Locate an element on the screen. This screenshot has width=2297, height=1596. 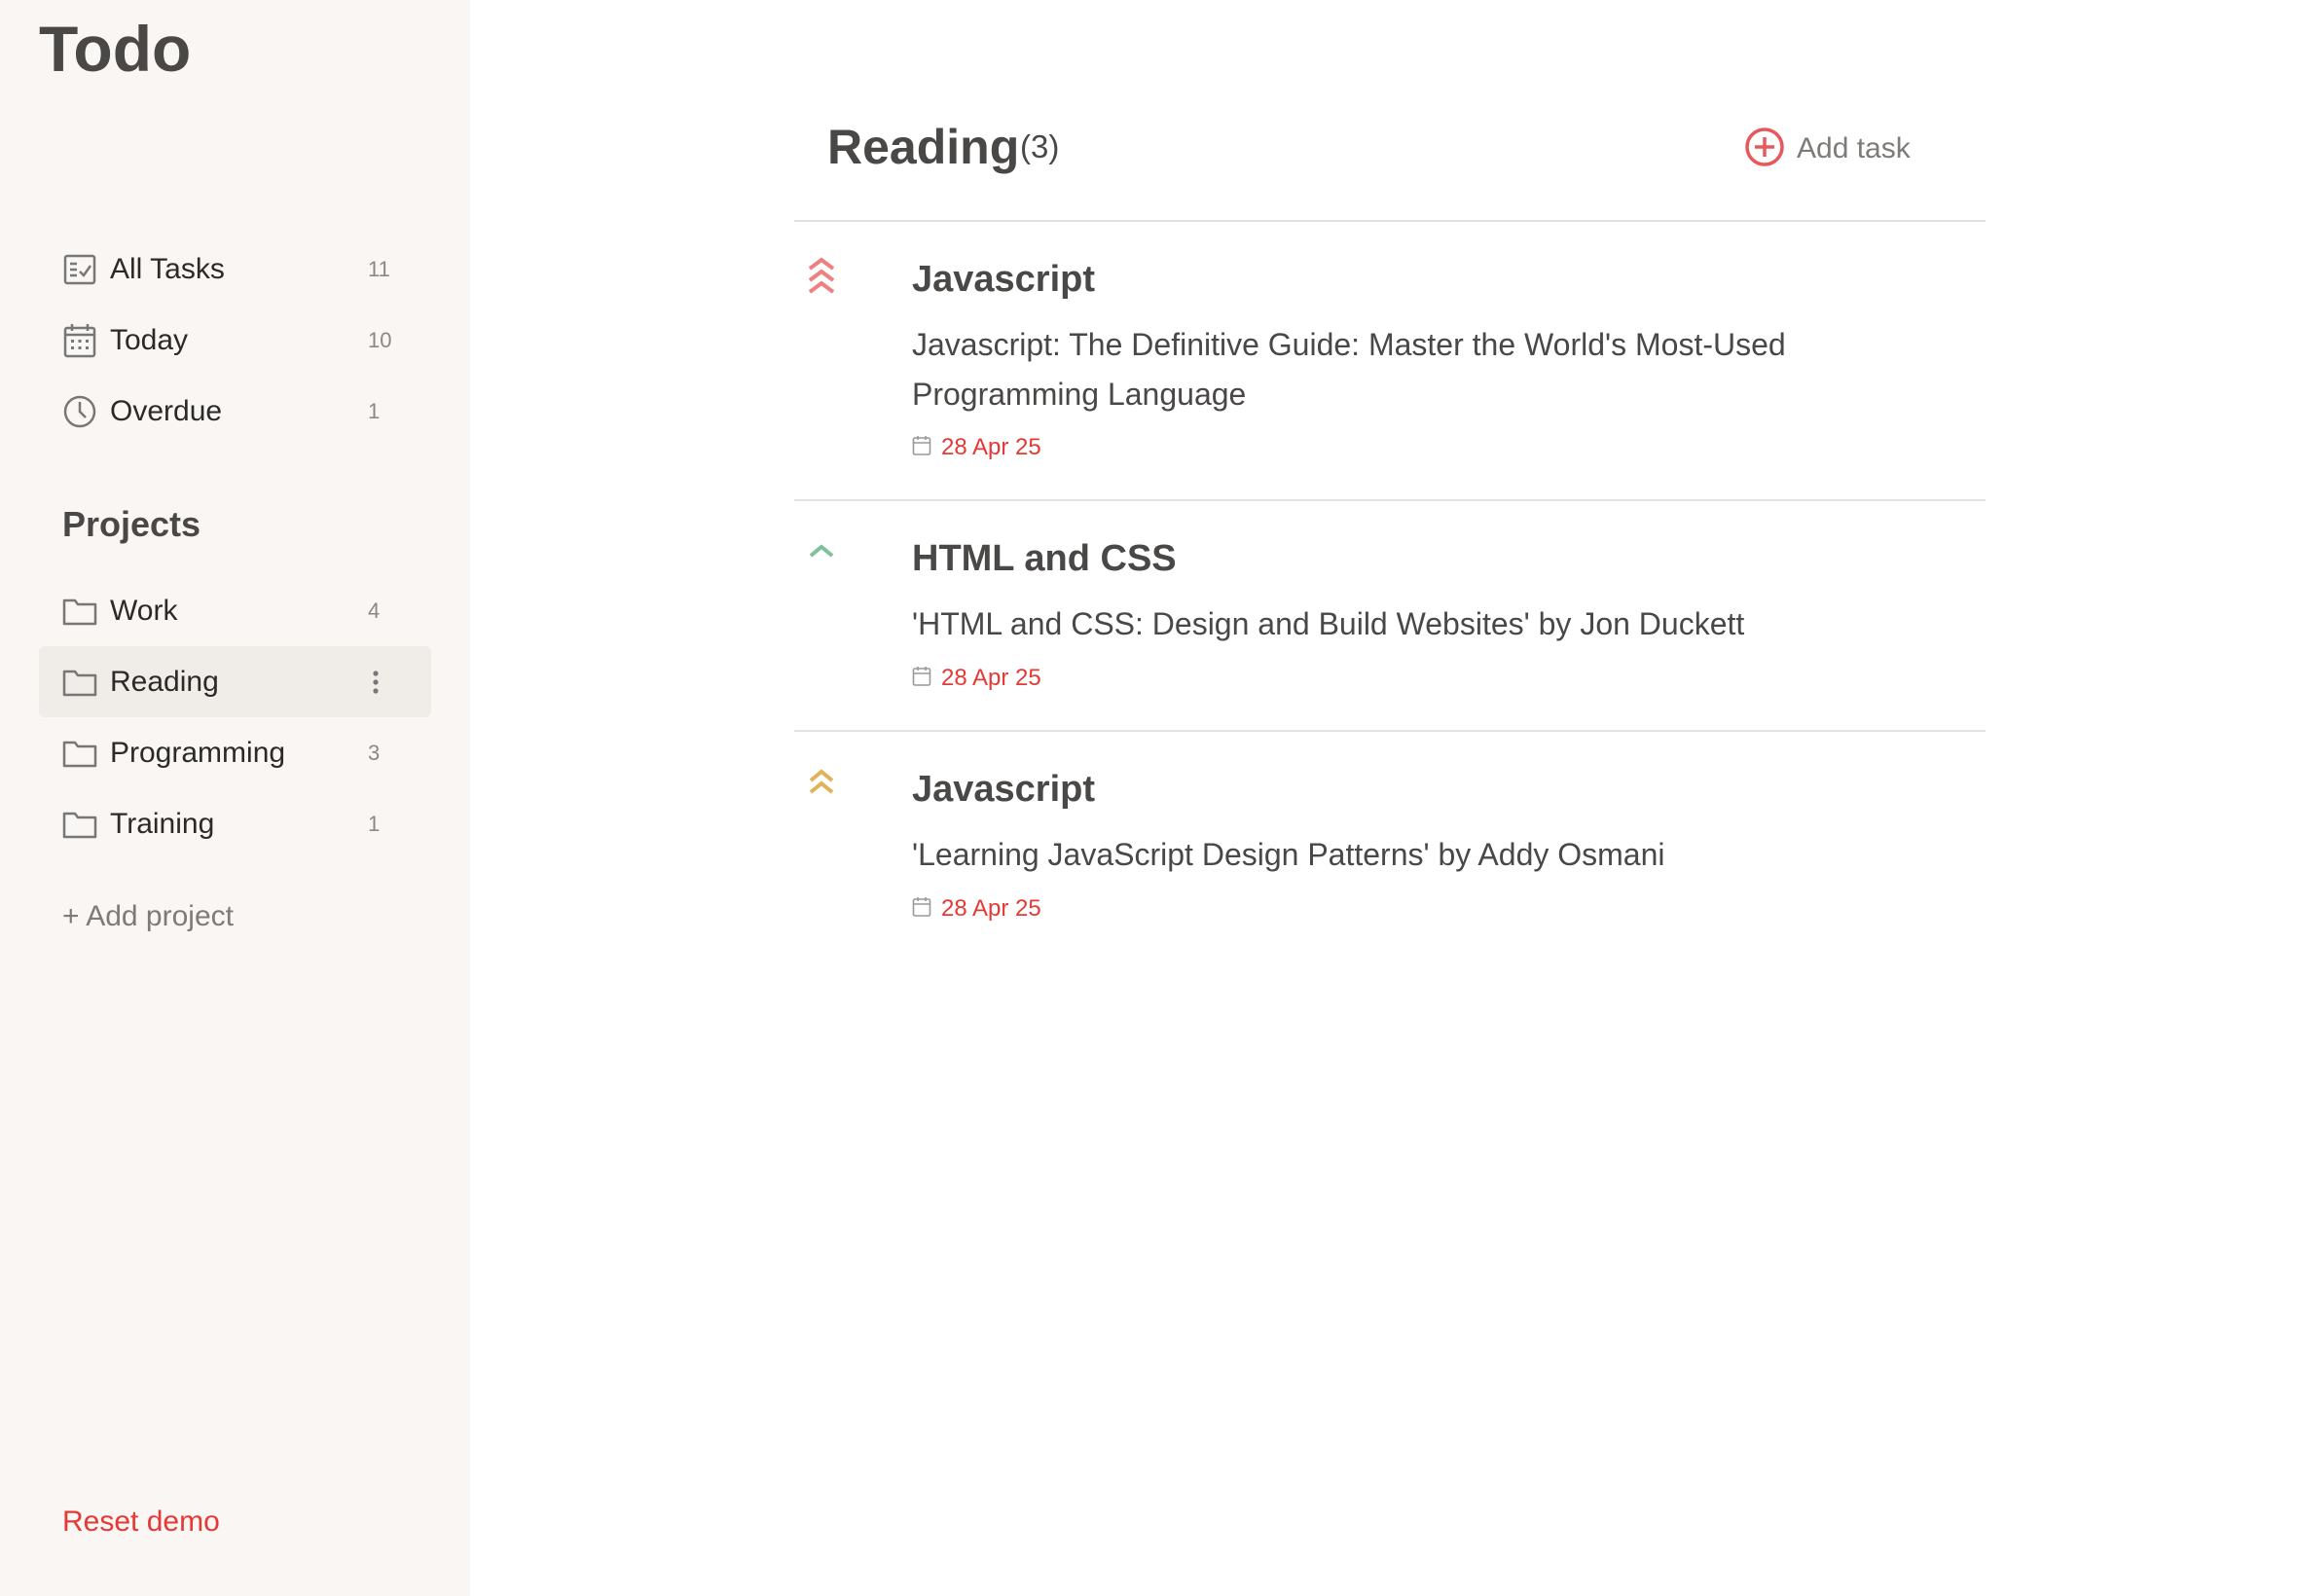
nav-count: 11 is located at coordinates (379, 268).